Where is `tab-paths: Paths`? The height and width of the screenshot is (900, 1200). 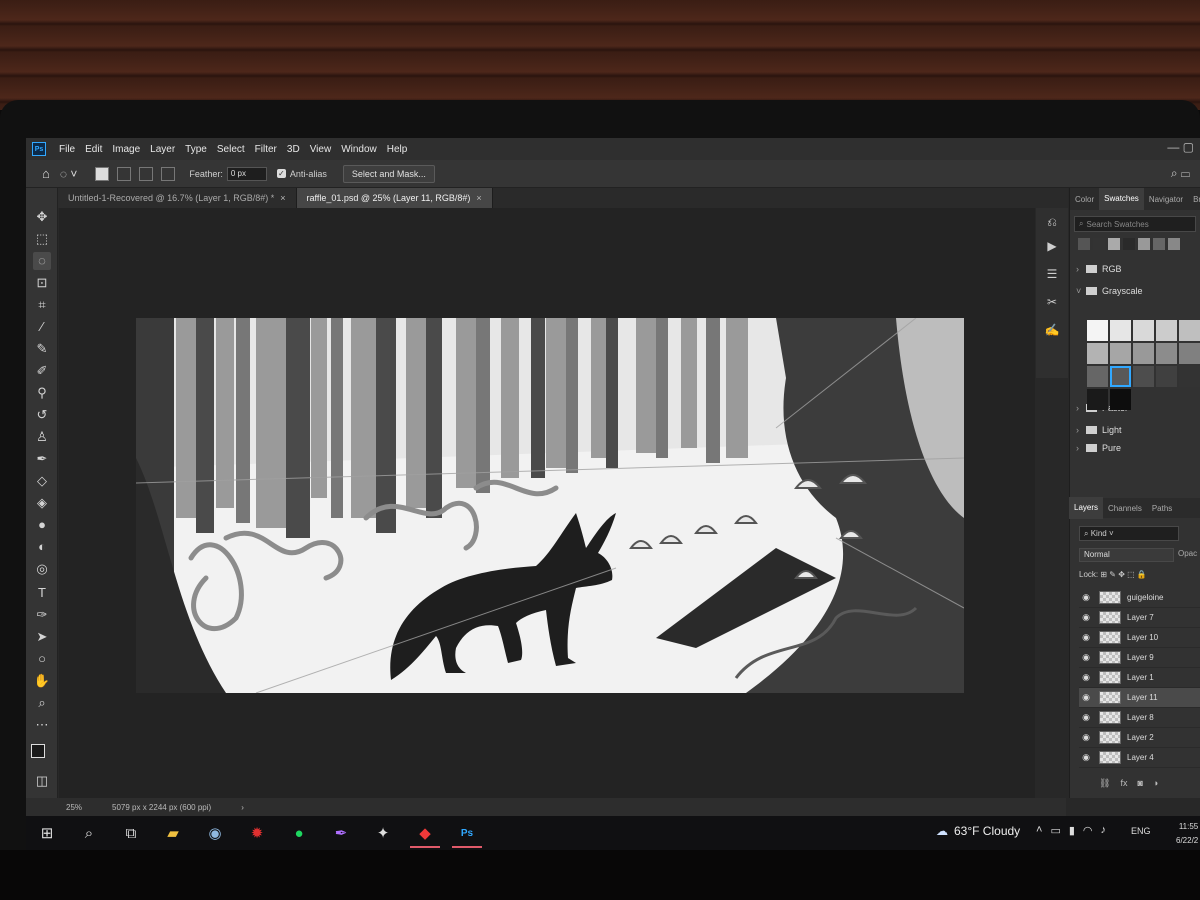
tab-paths: Paths is located at coordinates (1162, 508).